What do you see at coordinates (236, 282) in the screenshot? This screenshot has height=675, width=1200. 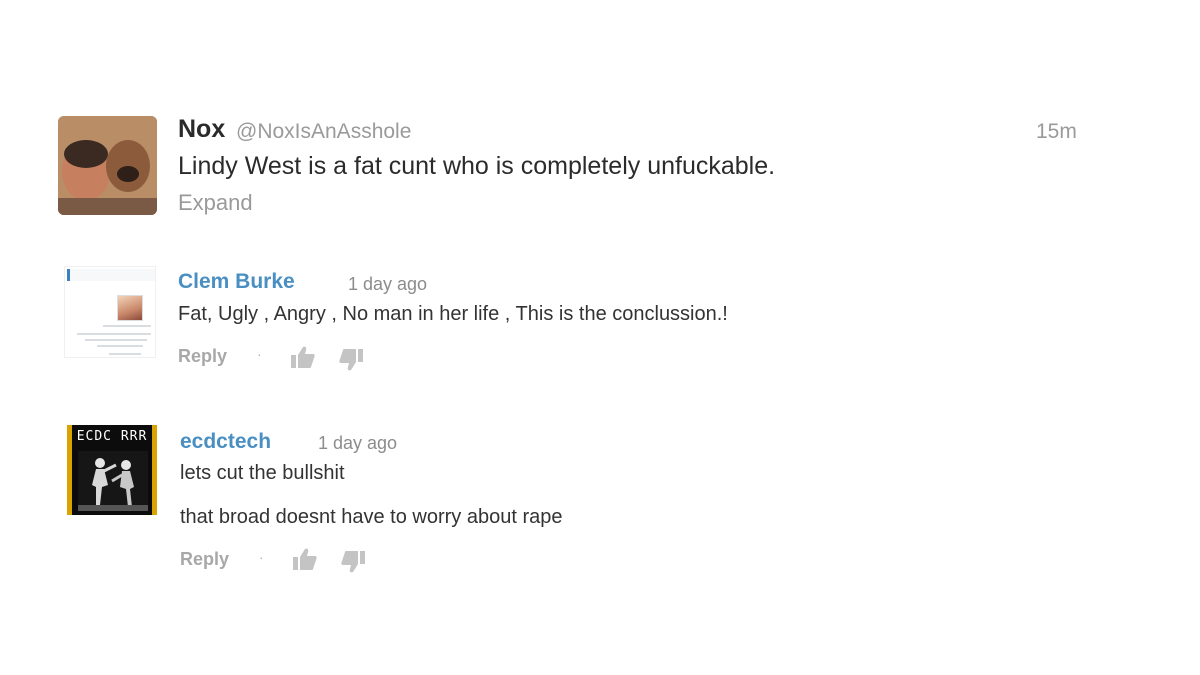 I see `comment-author-name: Clem Burke` at bounding box center [236, 282].